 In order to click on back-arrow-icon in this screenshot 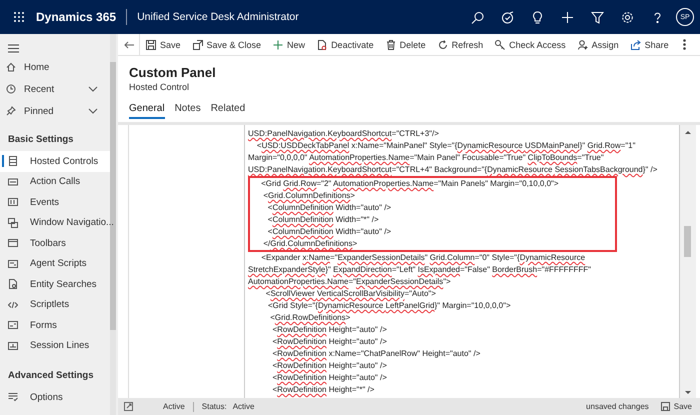, I will do `click(129, 44)`.